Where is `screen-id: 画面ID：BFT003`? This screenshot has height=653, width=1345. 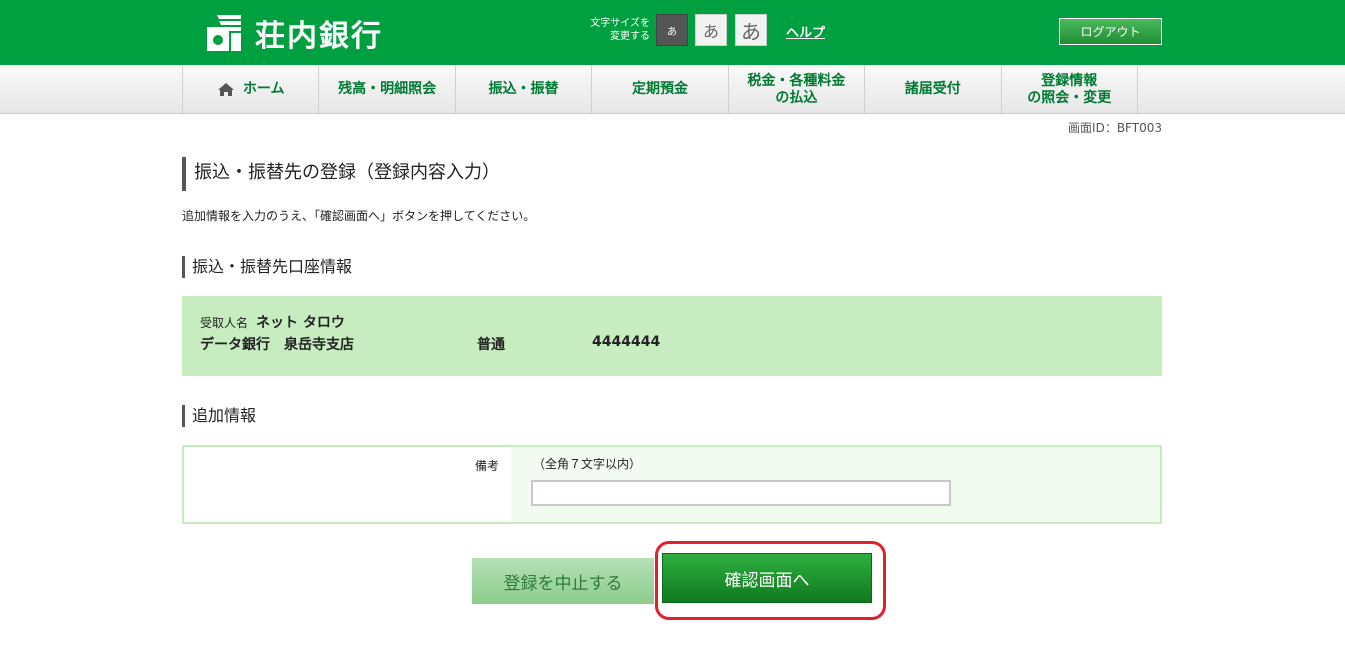
screen-id: 画面ID：BFT003 is located at coordinates (1115, 128).